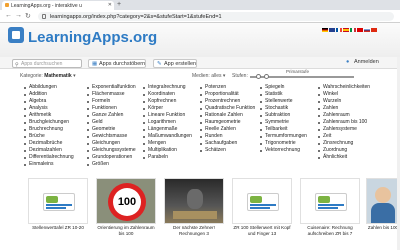 The height and width of the screenshot is (250, 400). What do you see at coordinates (8, 15) in the screenshot?
I see `back-icon: ←` at bounding box center [8, 15].